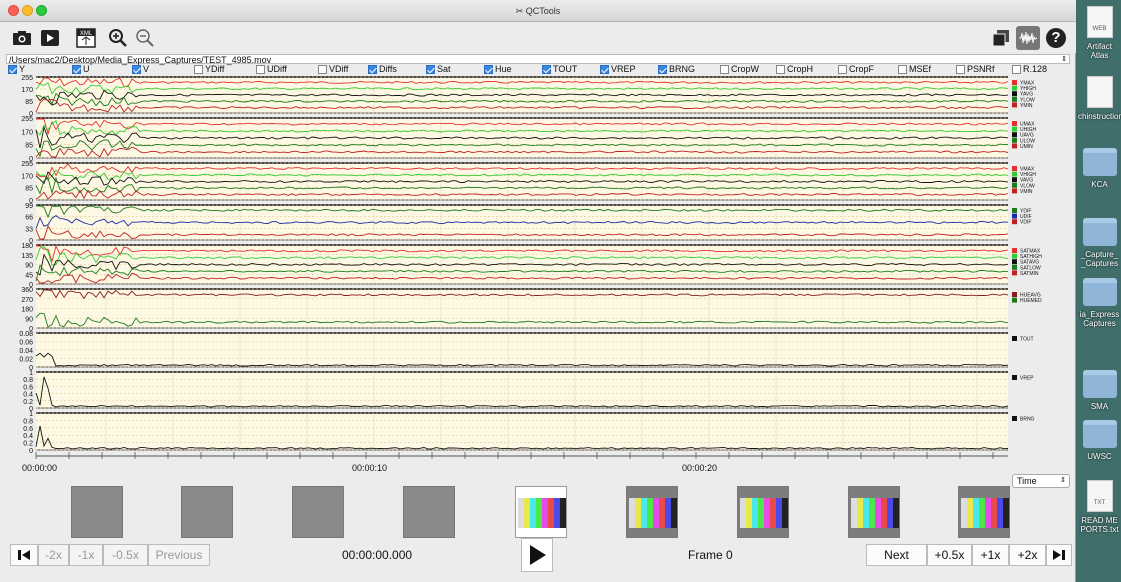  Describe the element at coordinates (26, 351) in the screenshot. I see `y-tick-label: 0.04` at that location.